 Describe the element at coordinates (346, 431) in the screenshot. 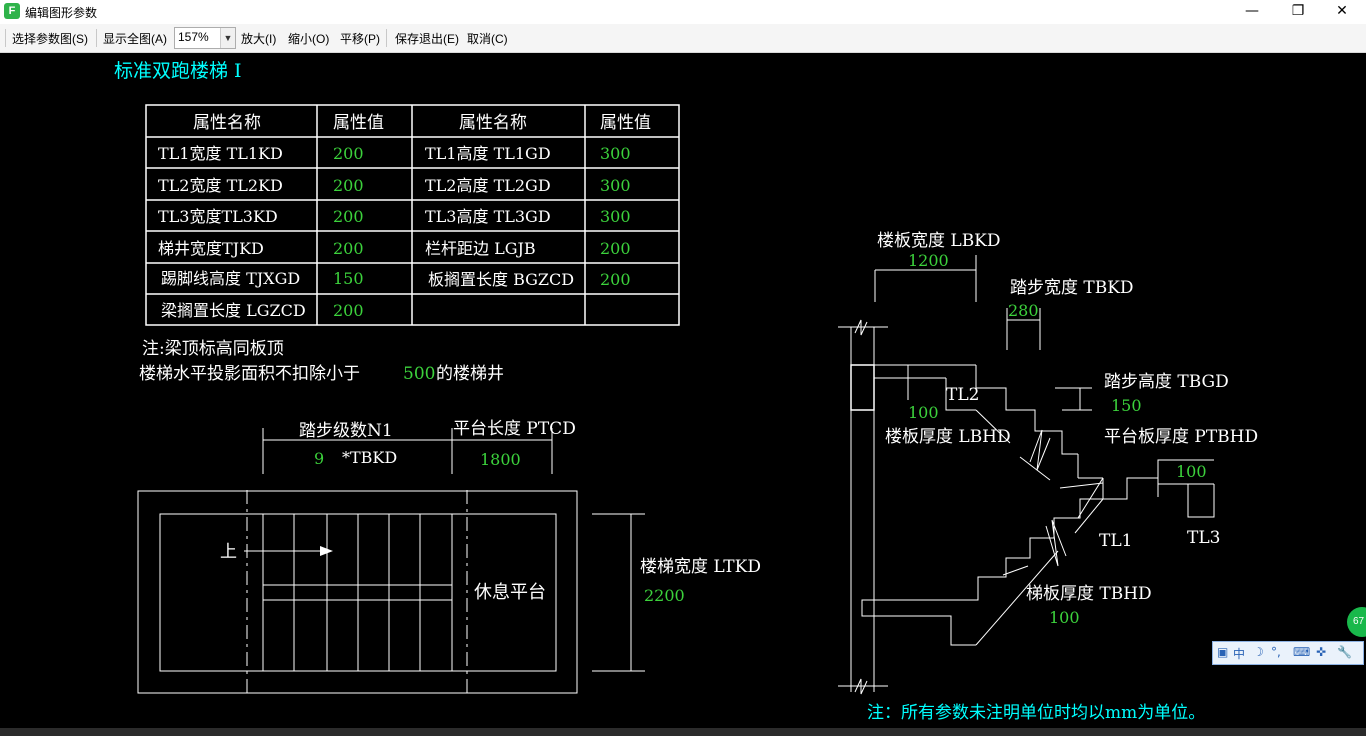

I see `steps-label: 踏步级数N1` at that location.